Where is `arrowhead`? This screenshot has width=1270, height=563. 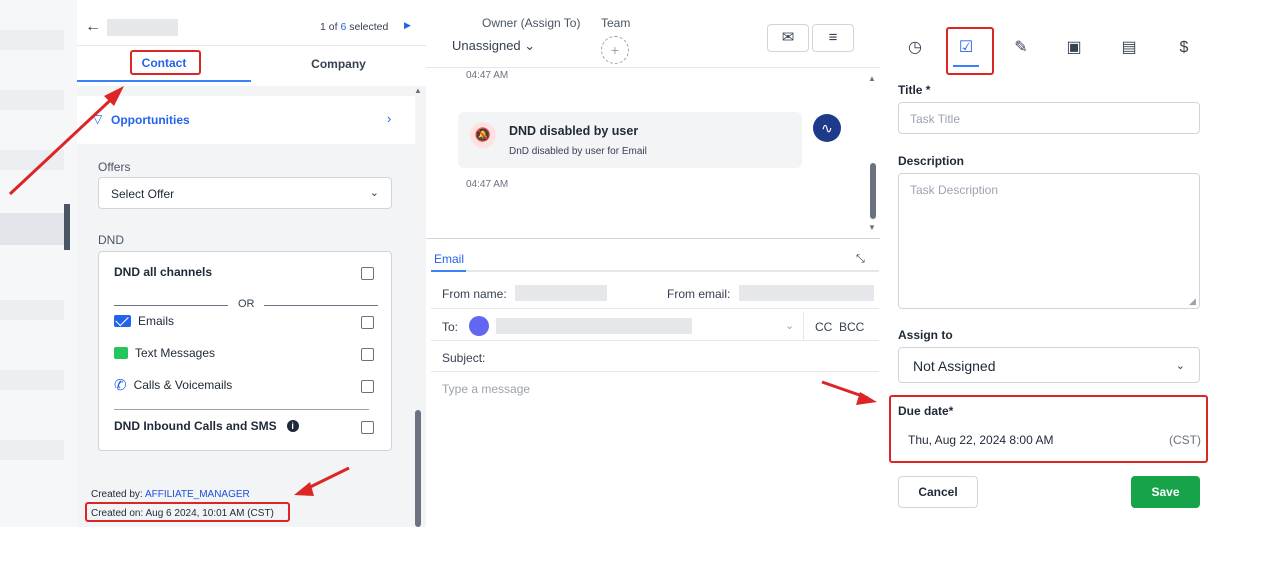
arrowhead is located at coordinates (304, 489).